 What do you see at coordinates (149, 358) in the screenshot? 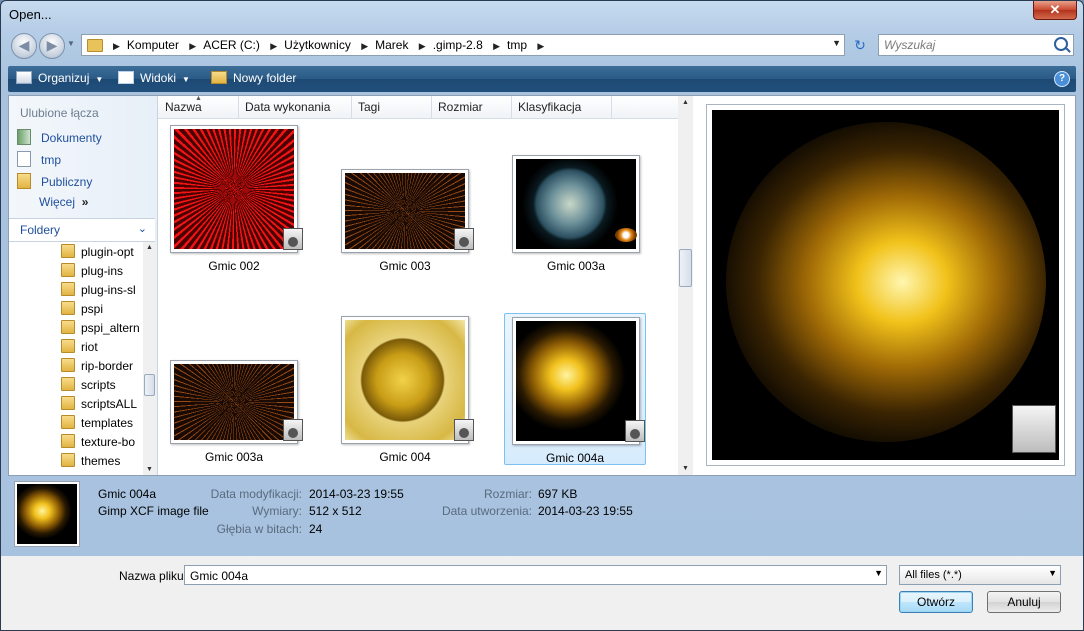
I see `folder-tree-scrollbar: ▲ ▼` at bounding box center [149, 358].